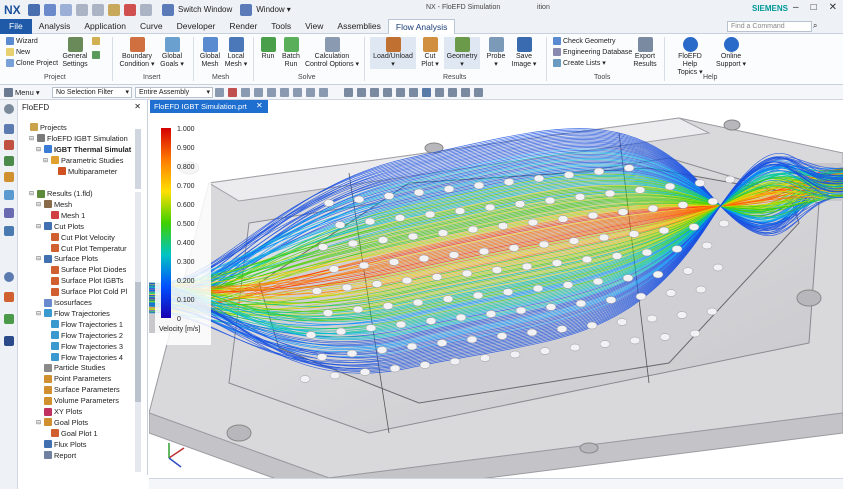  What do you see at coordinates (524, 53) in the screenshot?
I see `save-image-button: Save Image ▾` at bounding box center [524, 53].